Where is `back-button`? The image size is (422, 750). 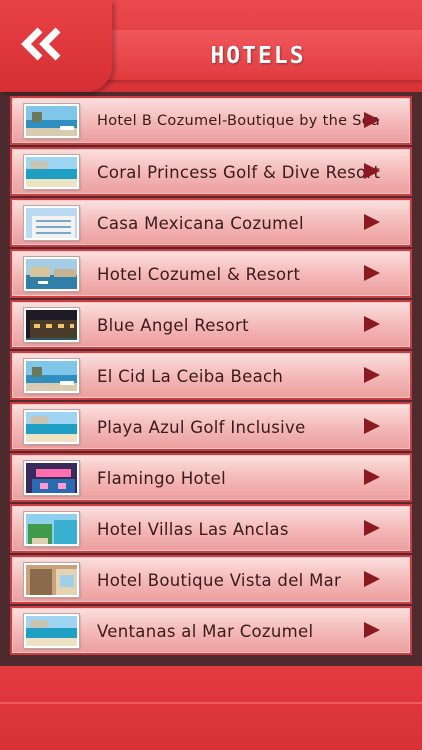 back-button is located at coordinates (45, 44).